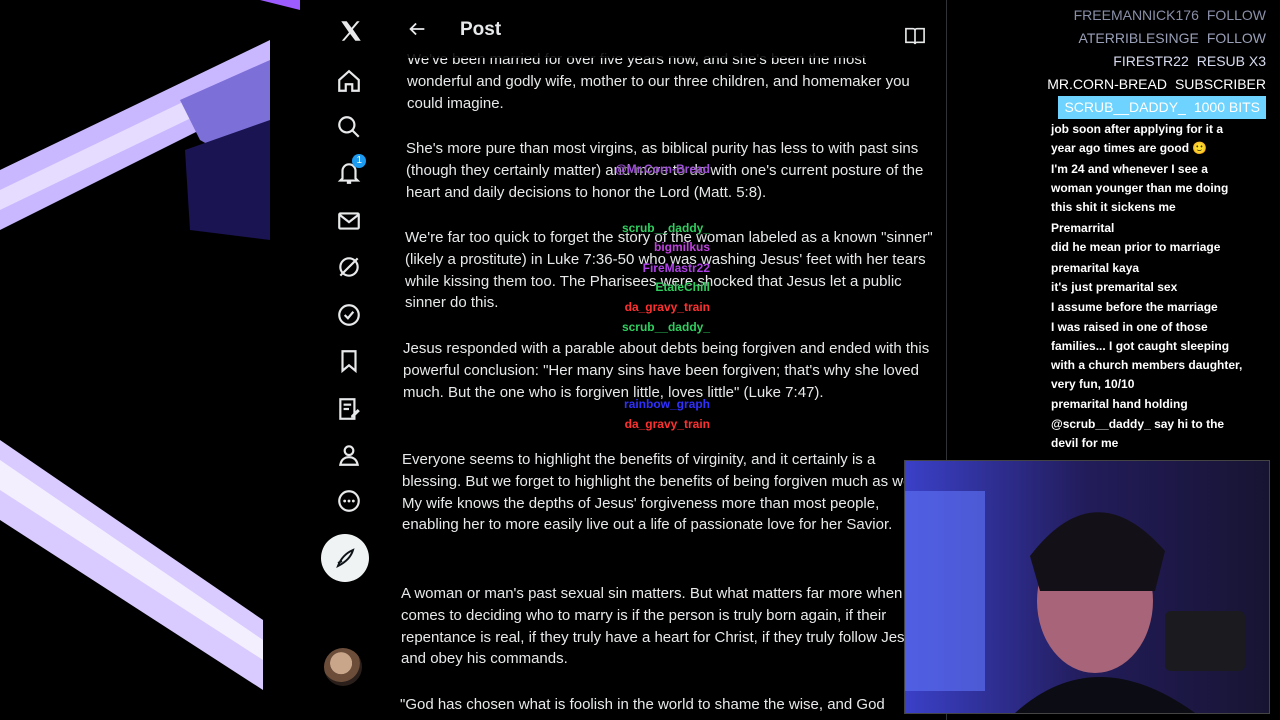  Describe the element at coordinates (349, 455) in the screenshot. I see `profile-icon` at that location.